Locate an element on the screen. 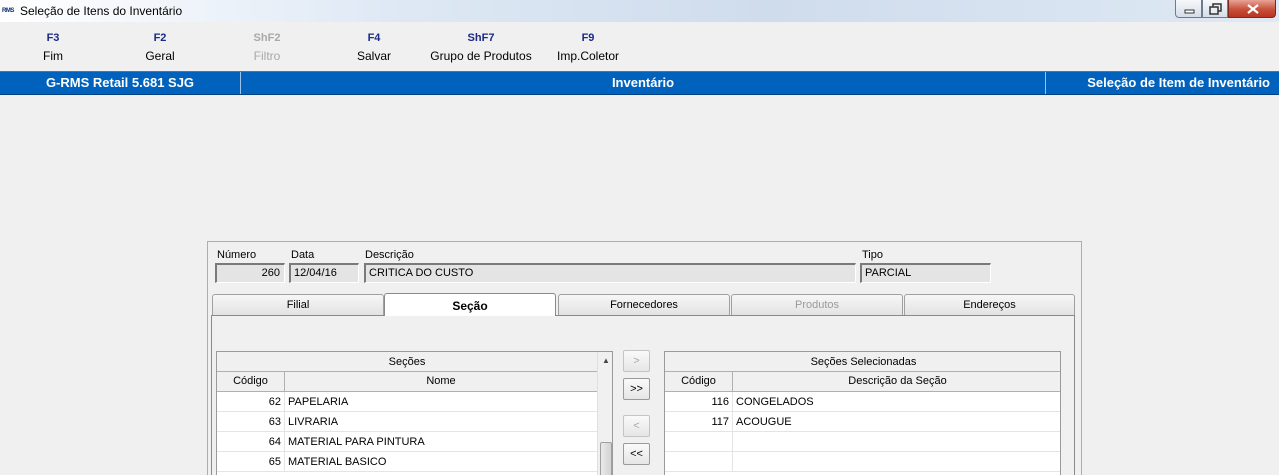 The width and height of the screenshot is (1279, 475). selecionadas-title: Seções Selecionadas is located at coordinates (862, 362).